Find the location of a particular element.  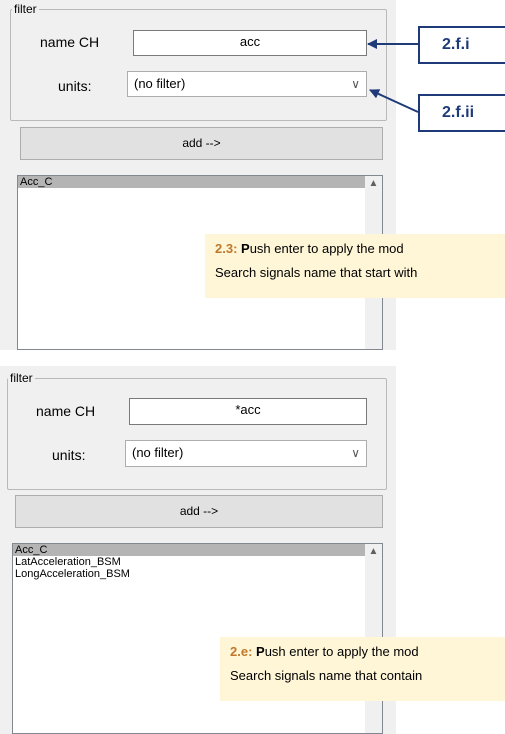

note-step: 2.e: is located at coordinates (241, 651).